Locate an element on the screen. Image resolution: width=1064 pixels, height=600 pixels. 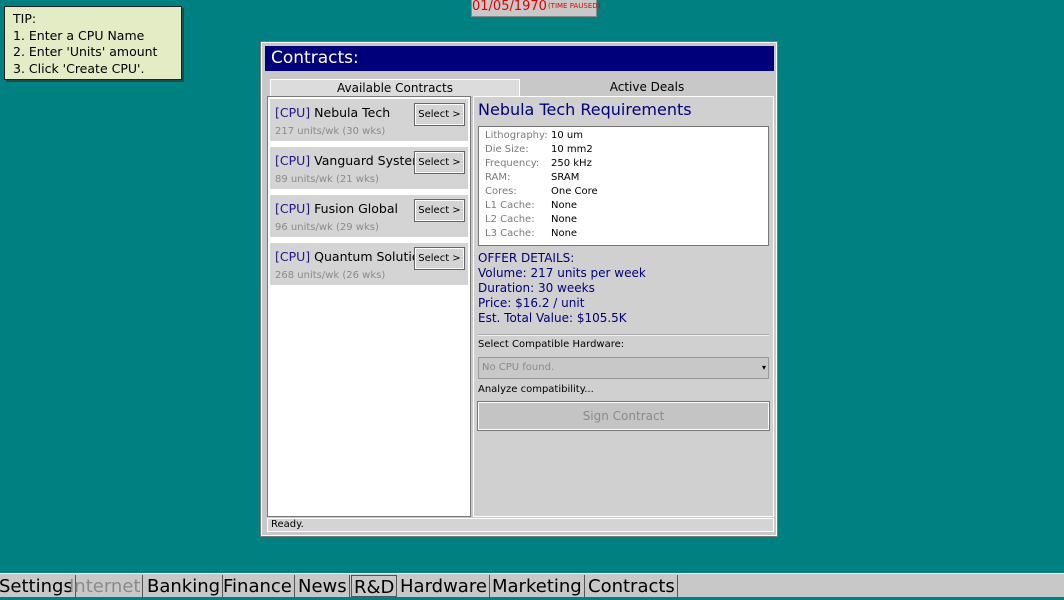
taskbar-news: News is located at coordinates (323, 586).